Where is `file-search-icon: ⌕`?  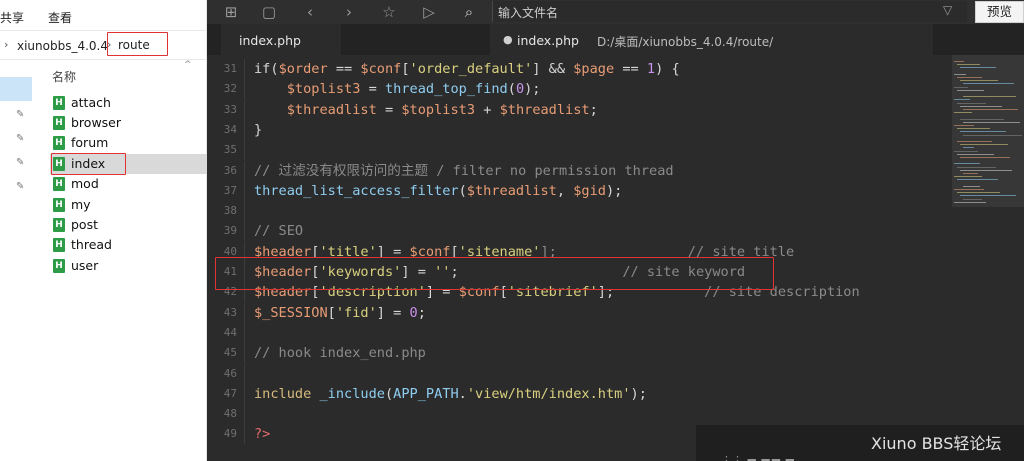 file-search-icon: ⌕ is located at coordinates (469, 12).